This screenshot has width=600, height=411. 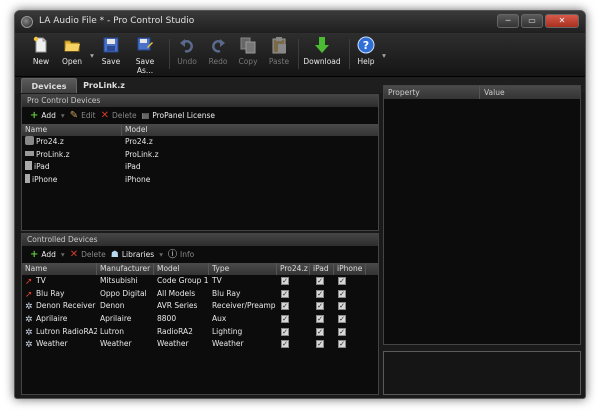 I want to click on device-name: iPad, so click(x=42, y=167).